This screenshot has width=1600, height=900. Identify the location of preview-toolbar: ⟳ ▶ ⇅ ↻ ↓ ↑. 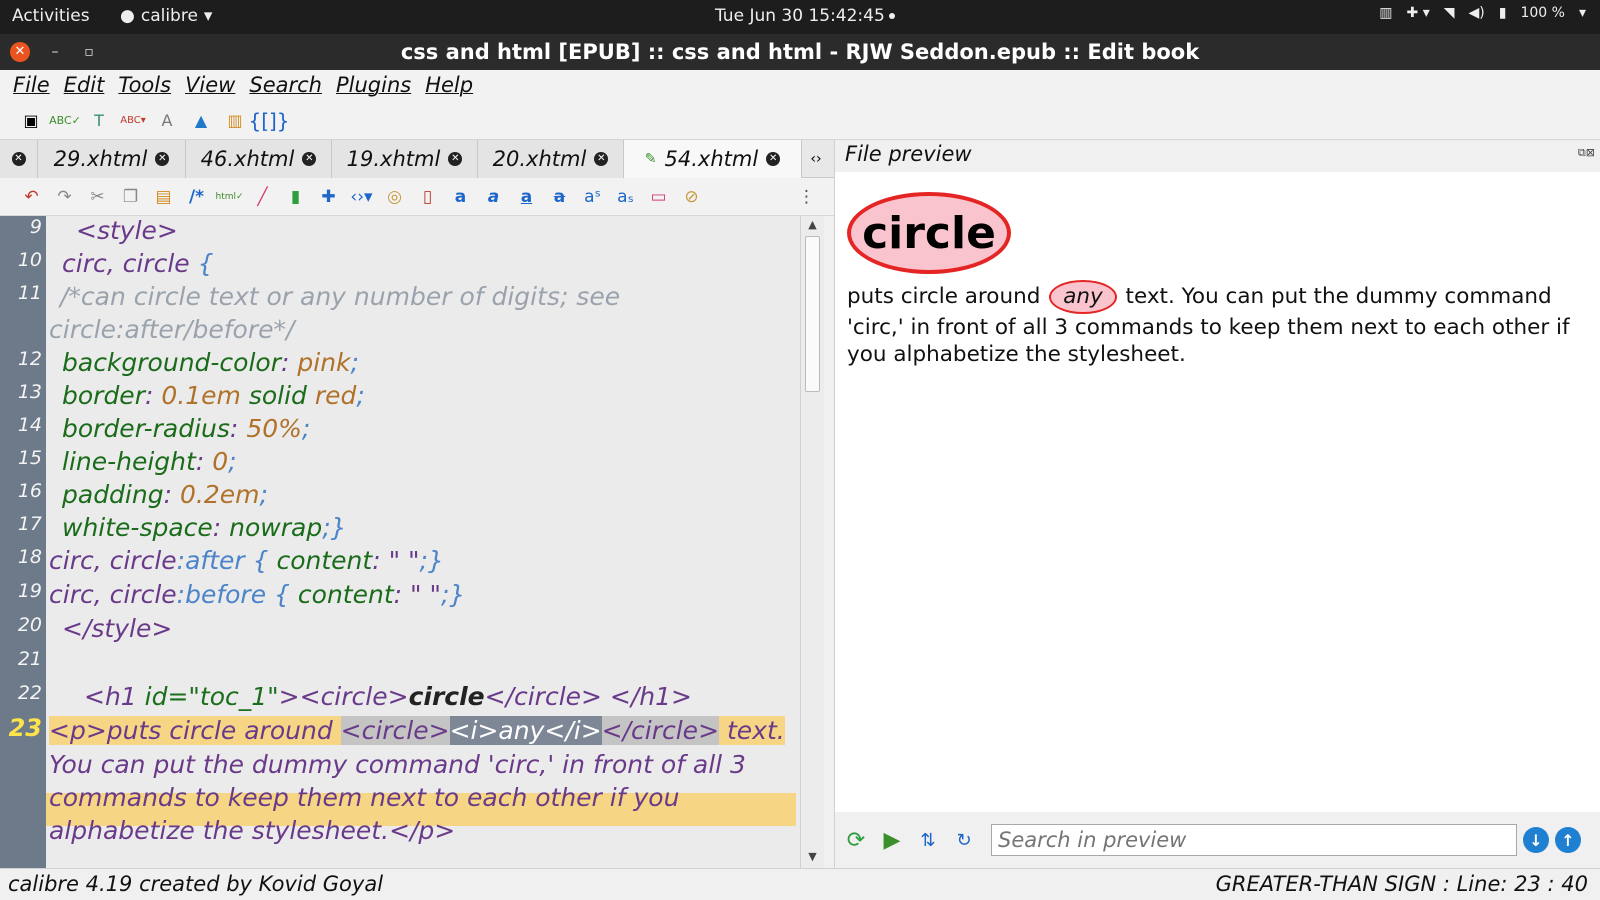
(1217, 840).